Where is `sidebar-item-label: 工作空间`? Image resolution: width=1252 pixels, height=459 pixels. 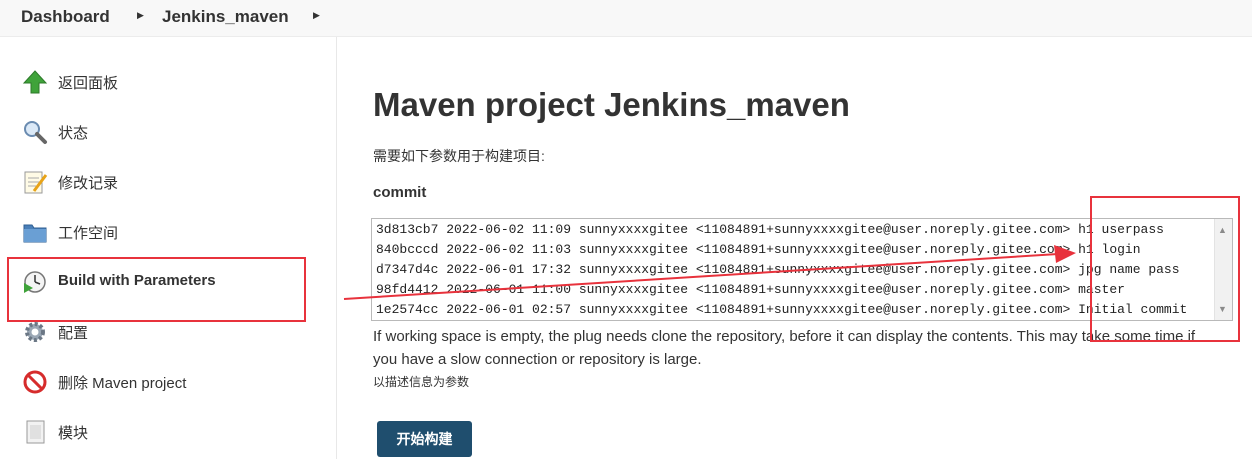
sidebar-item-label: 工作空间 is located at coordinates (88, 233).